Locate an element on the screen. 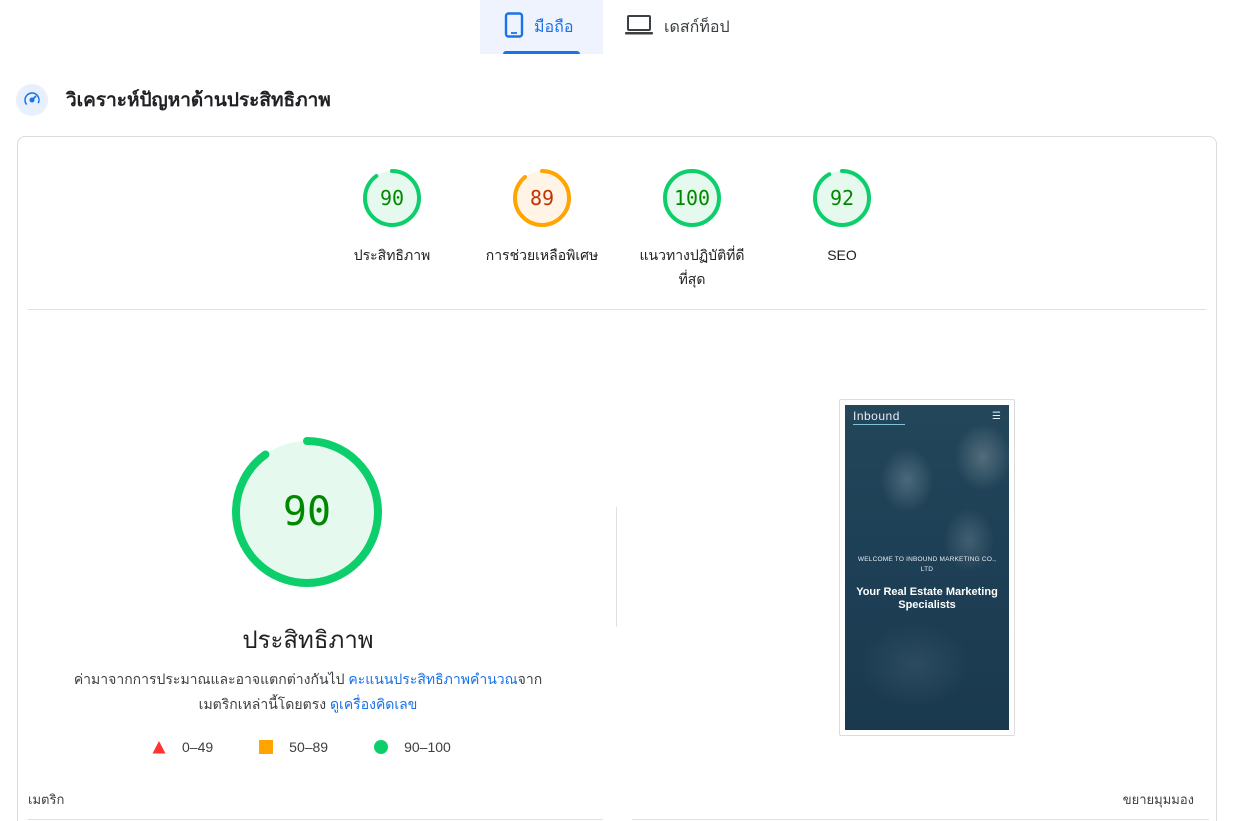 The height and width of the screenshot is (821, 1234). seo-label: SEO is located at coordinates (842, 255).